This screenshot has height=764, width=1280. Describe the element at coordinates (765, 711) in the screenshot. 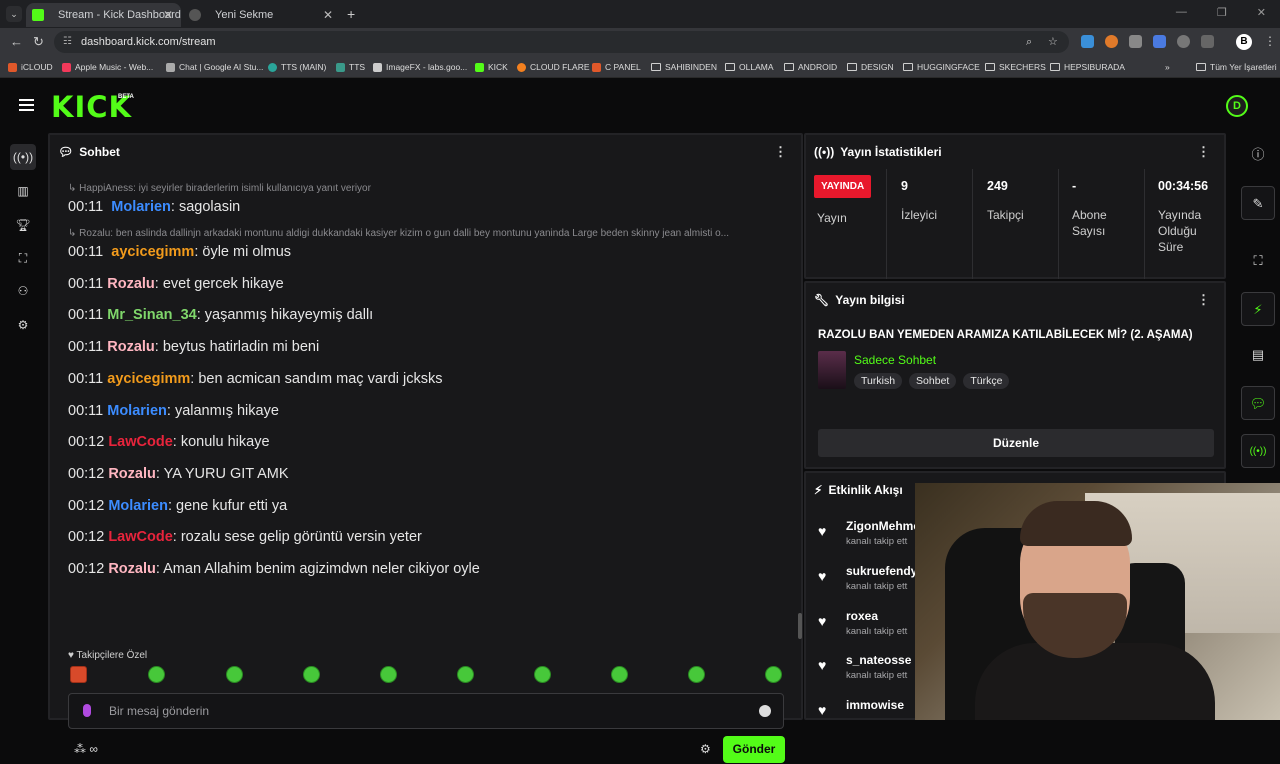

I see `emoji-picker-icon` at that location.